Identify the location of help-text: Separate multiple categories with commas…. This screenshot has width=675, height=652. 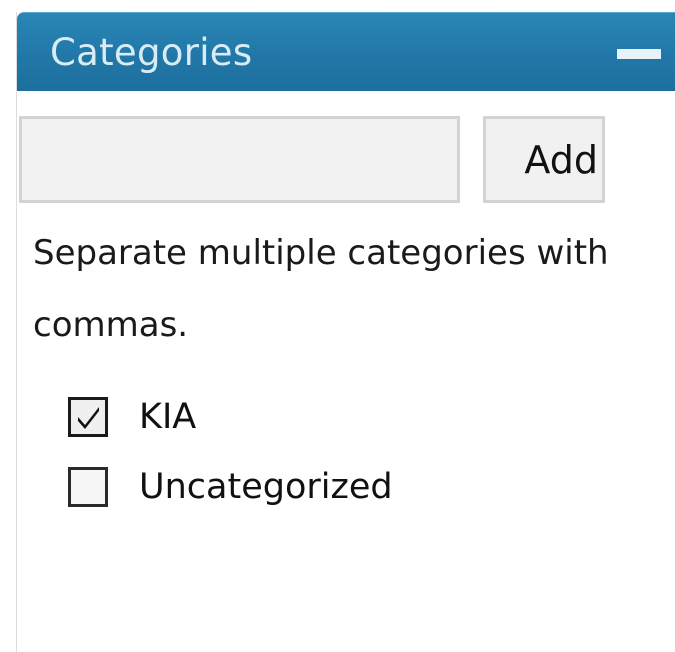
(321, 289).